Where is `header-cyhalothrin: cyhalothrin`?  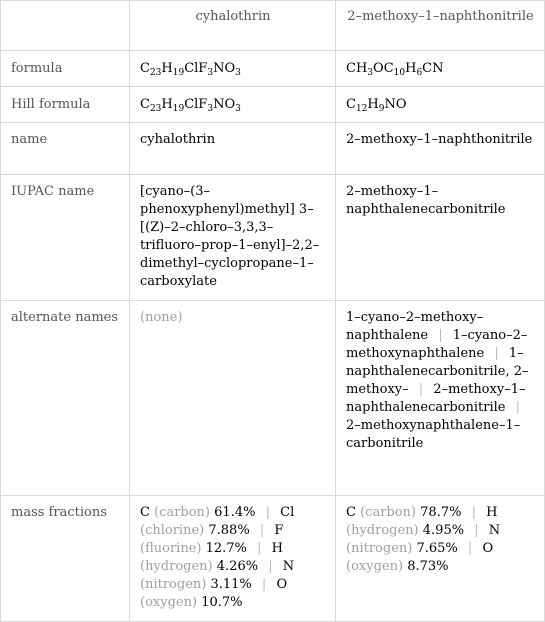
header-cyhalothrin: cyhalothrin is located at coordinates (232, 25).